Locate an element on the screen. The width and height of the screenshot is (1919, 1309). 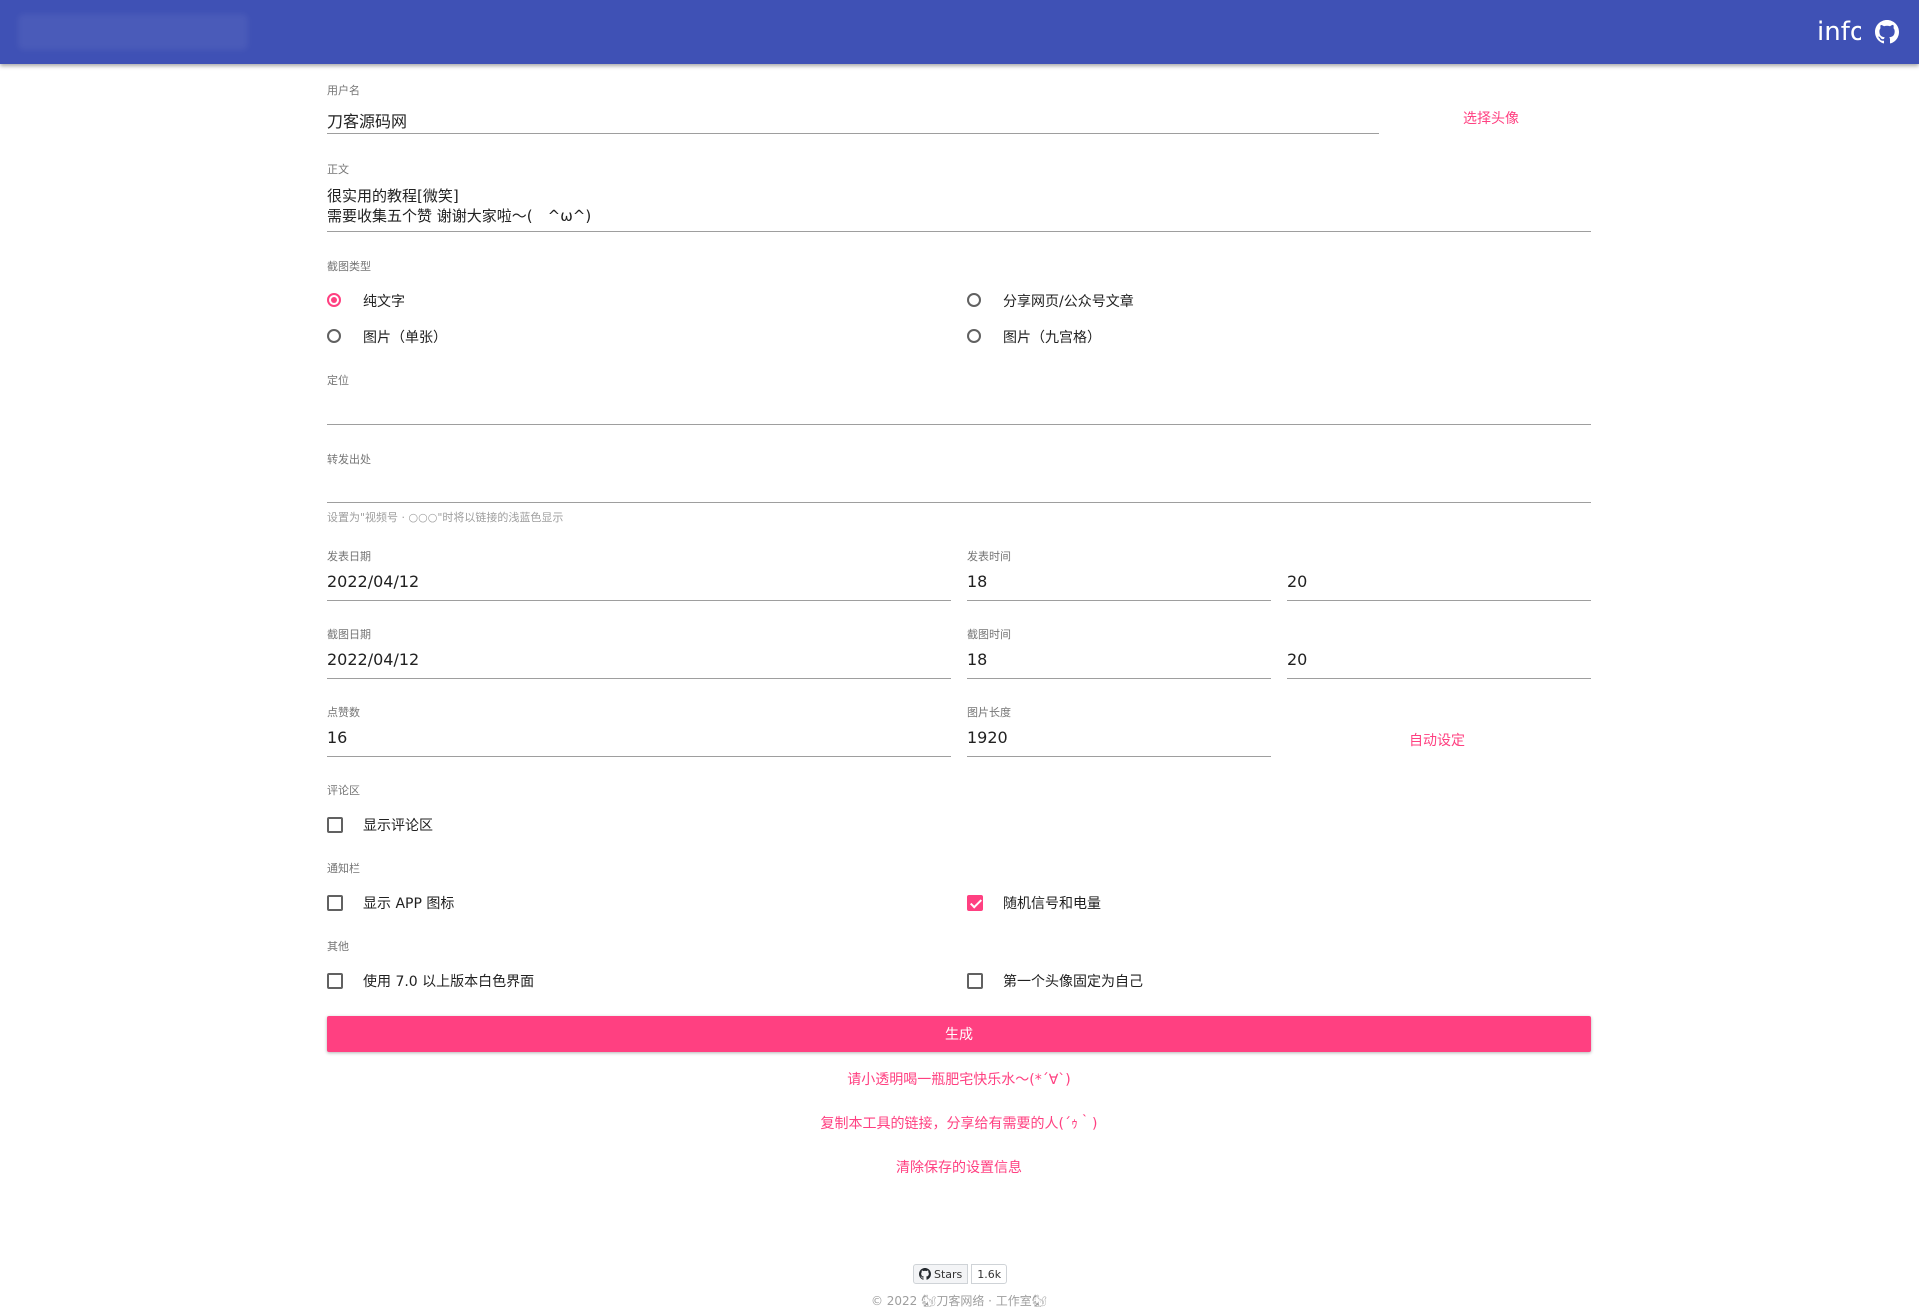
post-time-minute-underline is located at coordinates (1439, 600).